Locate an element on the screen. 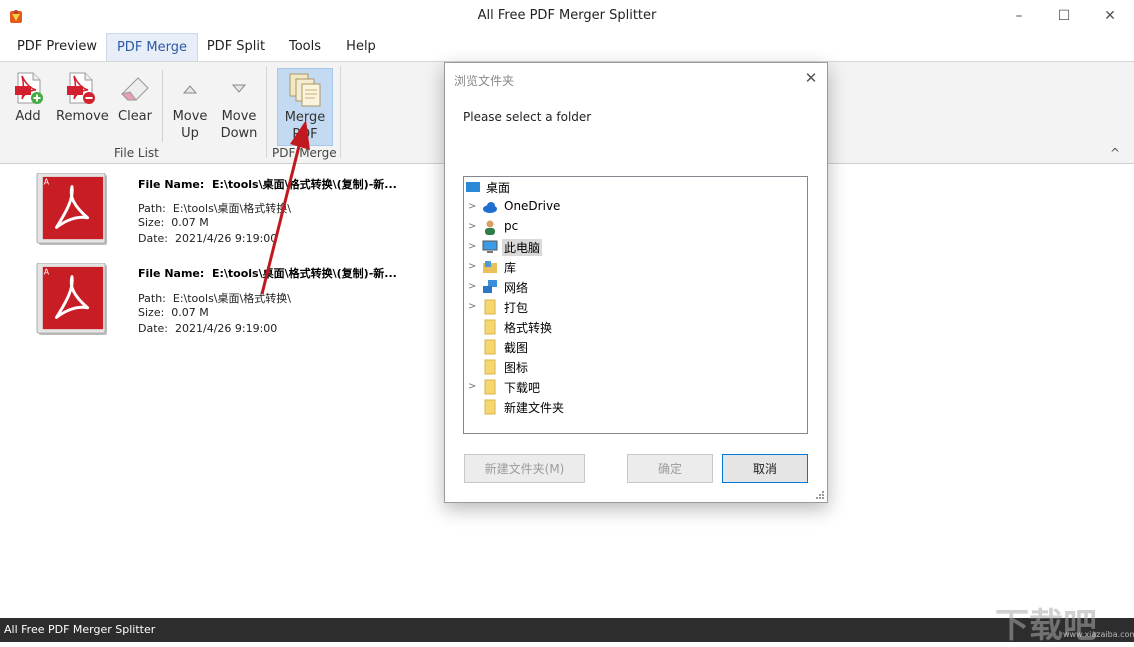  group-label-file-list: File List is located at coordinates (136, 153).